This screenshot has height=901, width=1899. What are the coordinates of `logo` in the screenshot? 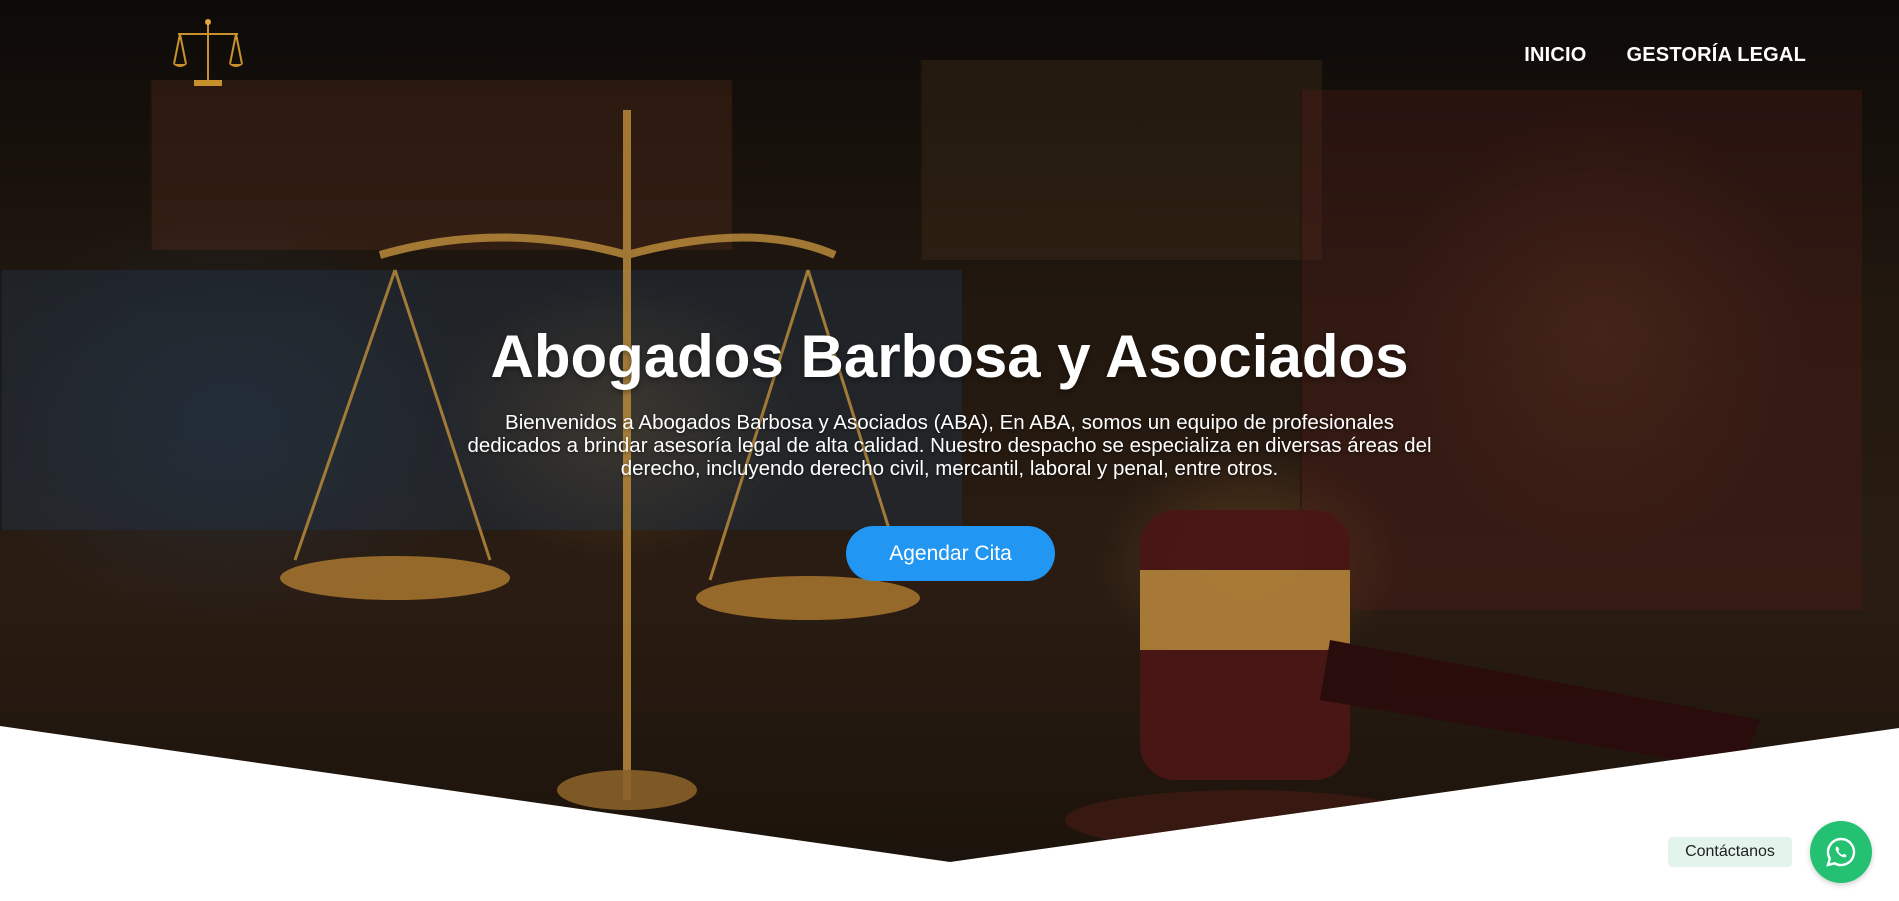 It's located at (208, 53).